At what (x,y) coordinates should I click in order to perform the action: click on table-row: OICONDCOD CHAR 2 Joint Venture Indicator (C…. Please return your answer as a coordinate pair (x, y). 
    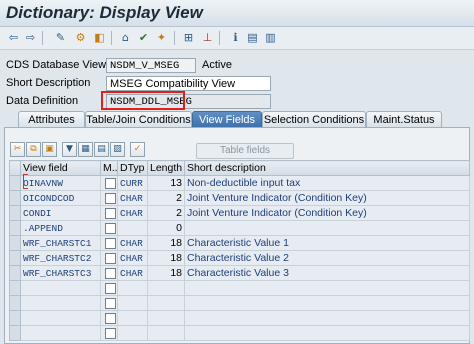
    Looking at the image, I should click on (239, 198).